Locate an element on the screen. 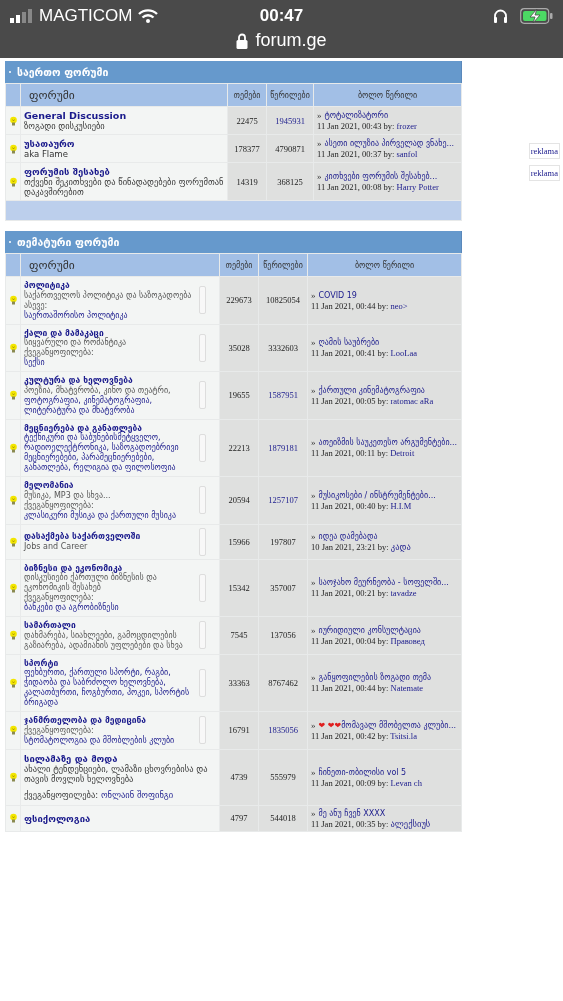 Image resolution: width=563 pixels, height=1001 pixels. last-post-link: იდეა დამებადა is located at coordinates (348, 536).